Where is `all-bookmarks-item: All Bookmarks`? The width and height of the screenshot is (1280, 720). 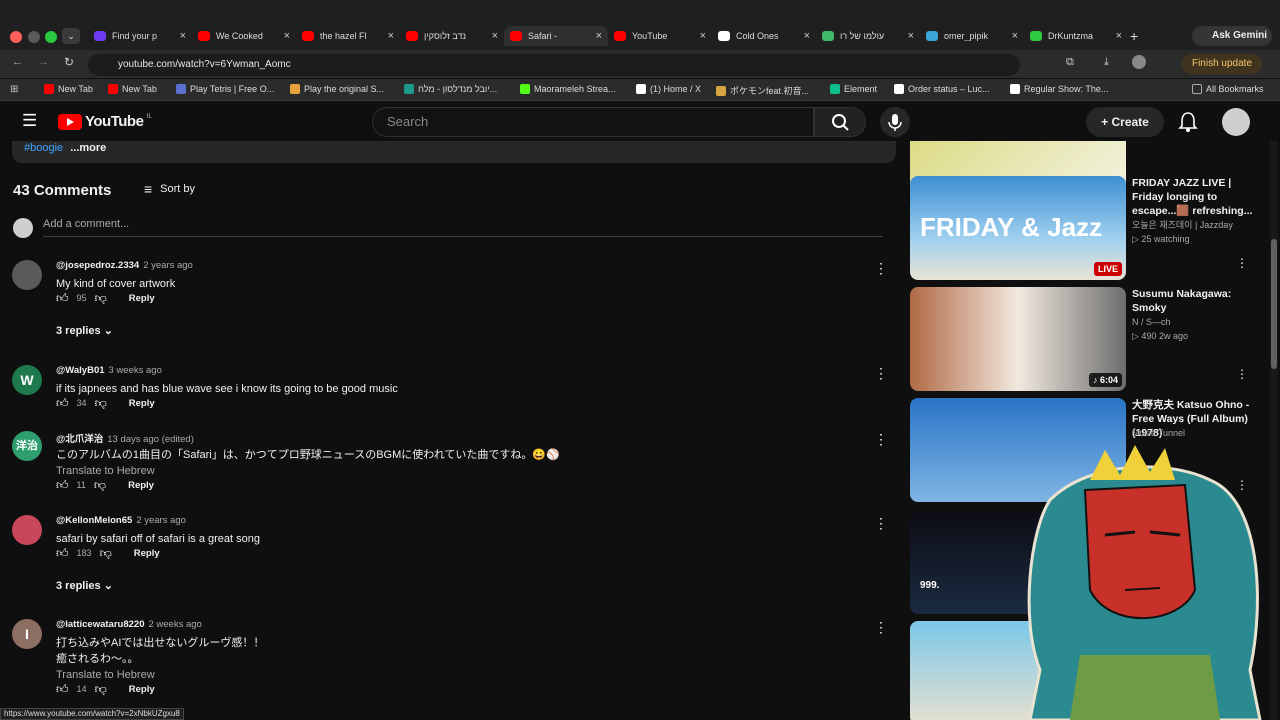 all-bookmarks-item: All Bookmarks is located at coordinates (1228, 89).